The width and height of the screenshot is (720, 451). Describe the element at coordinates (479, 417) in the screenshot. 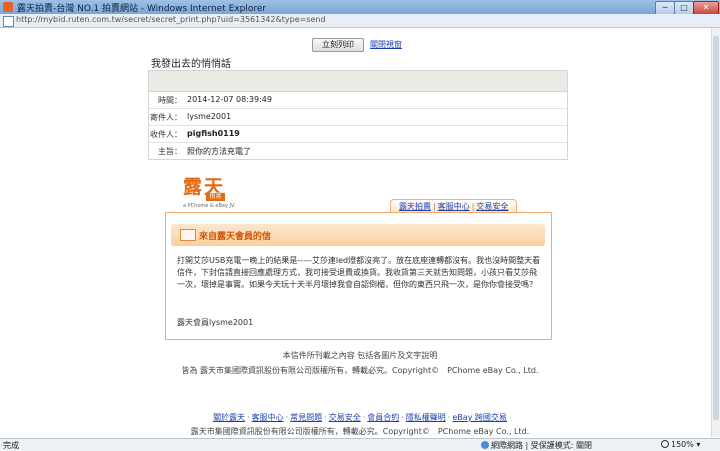

I see `footer-link-ebay: eBay 跨國交易` at that location.